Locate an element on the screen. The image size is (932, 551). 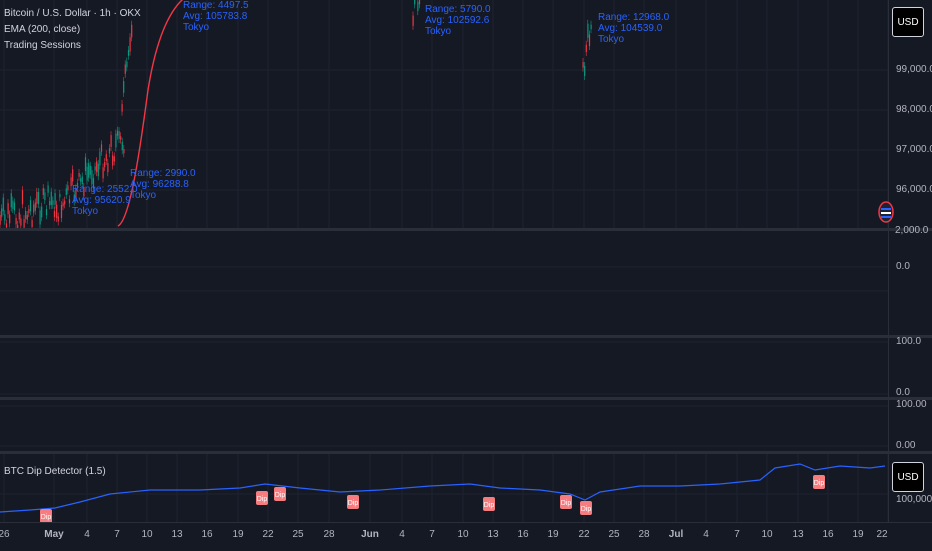
dip-legend: BTC Dip Detector (1.5) is located at coordinates (55, 472).